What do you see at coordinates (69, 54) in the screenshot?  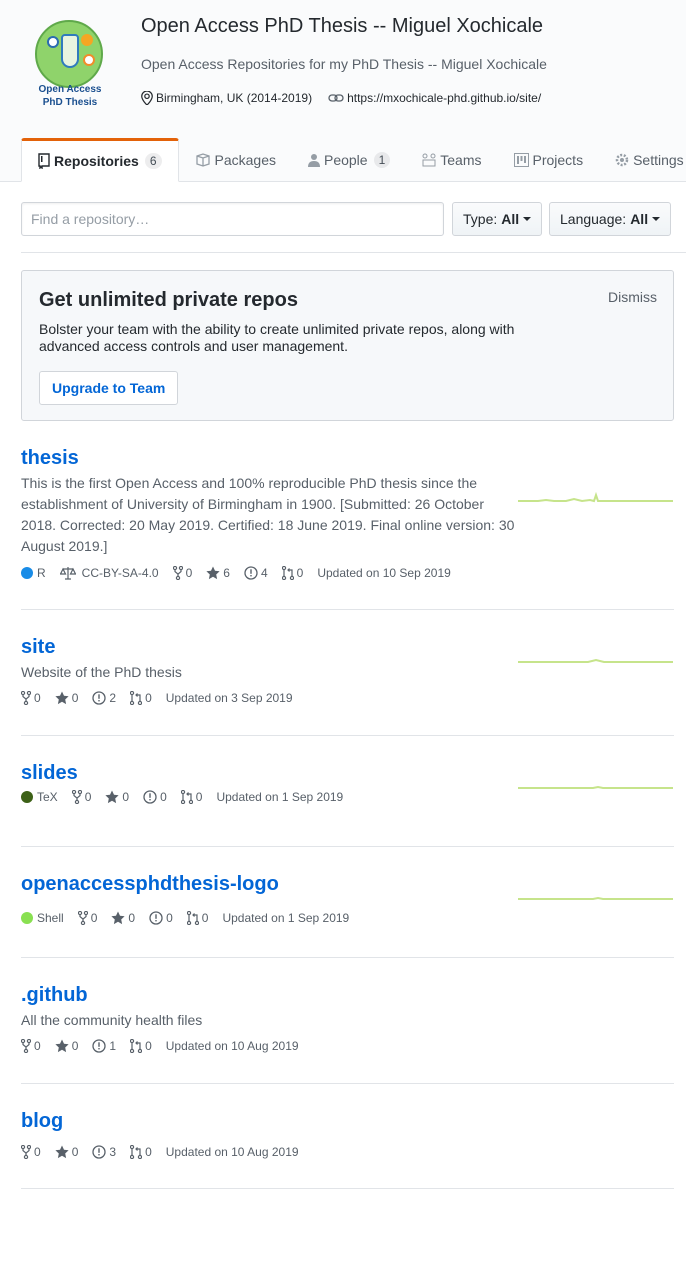 I see `org-logo` at bounding box center [69, 54].